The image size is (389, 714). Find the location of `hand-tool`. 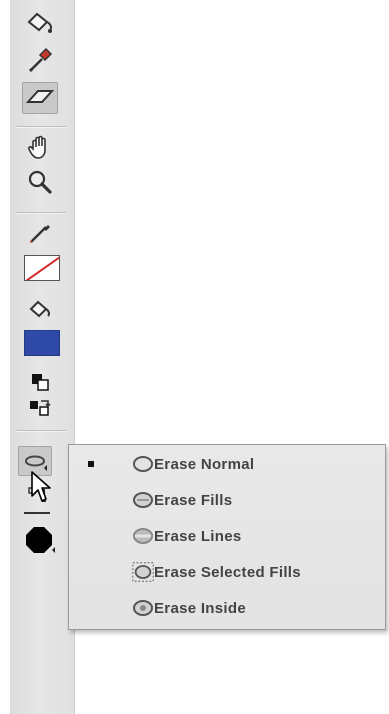

hand-tool is located at coordinates (40, 148).